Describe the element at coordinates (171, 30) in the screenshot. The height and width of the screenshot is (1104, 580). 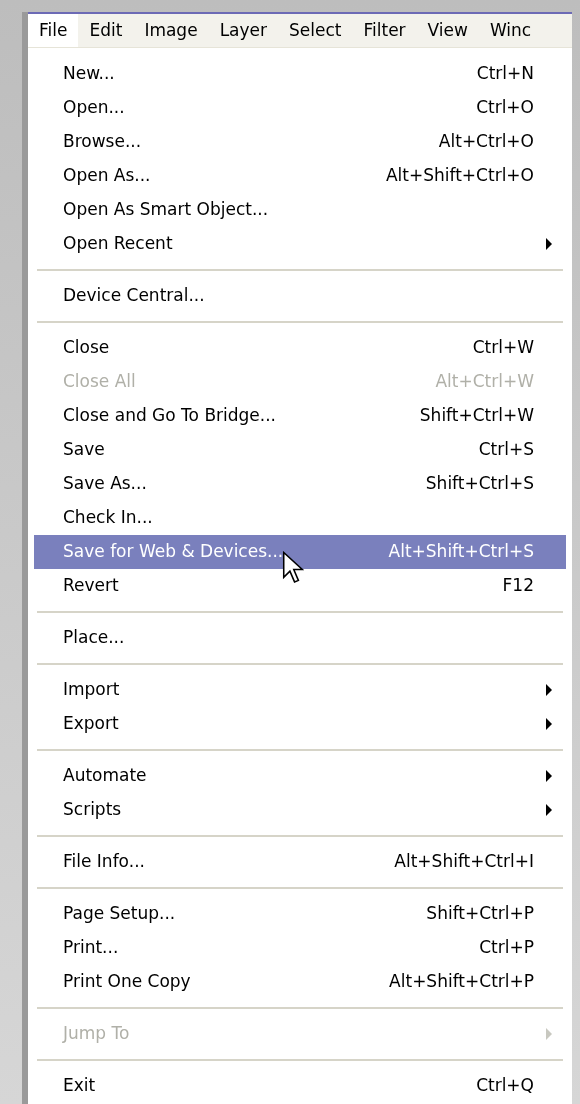
I see `menu-bar-item: Image` at that location.